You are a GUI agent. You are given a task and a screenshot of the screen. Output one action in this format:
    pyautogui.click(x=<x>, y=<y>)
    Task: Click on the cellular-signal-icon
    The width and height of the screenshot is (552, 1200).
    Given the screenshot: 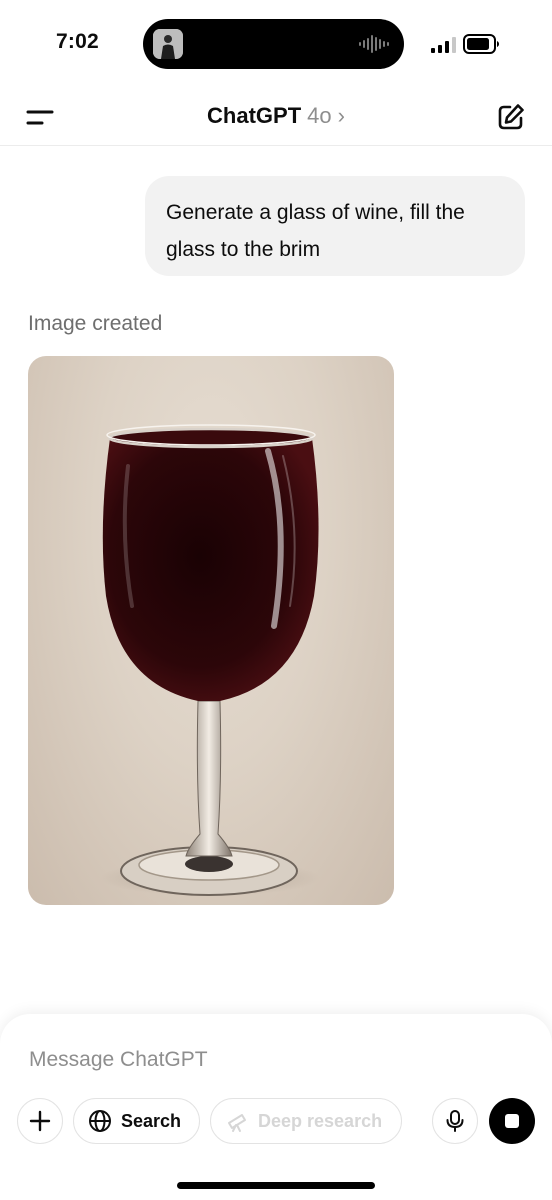 What is the action you would take?
    pyautogui.click(x=443, y=45)
    